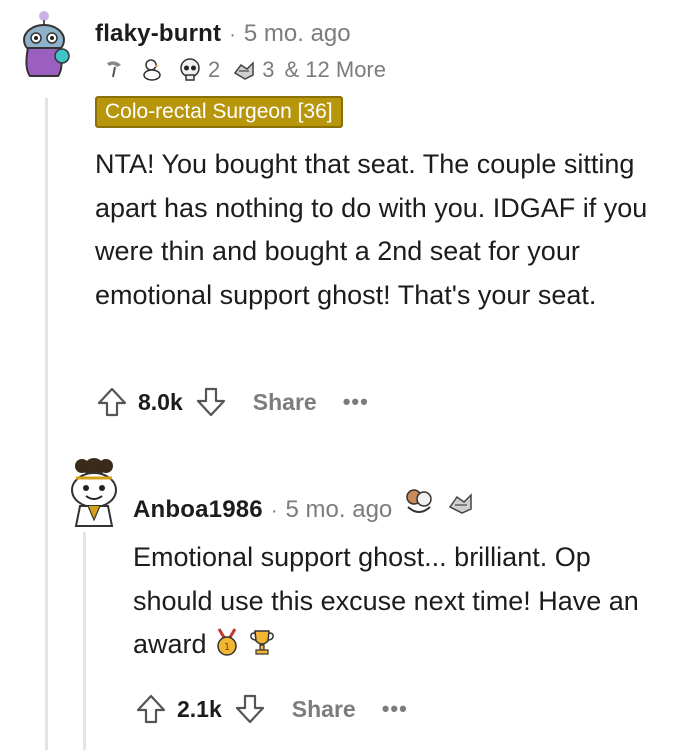  I want to click on comment-actions: 8.0k Share •••, so click(230, 402).